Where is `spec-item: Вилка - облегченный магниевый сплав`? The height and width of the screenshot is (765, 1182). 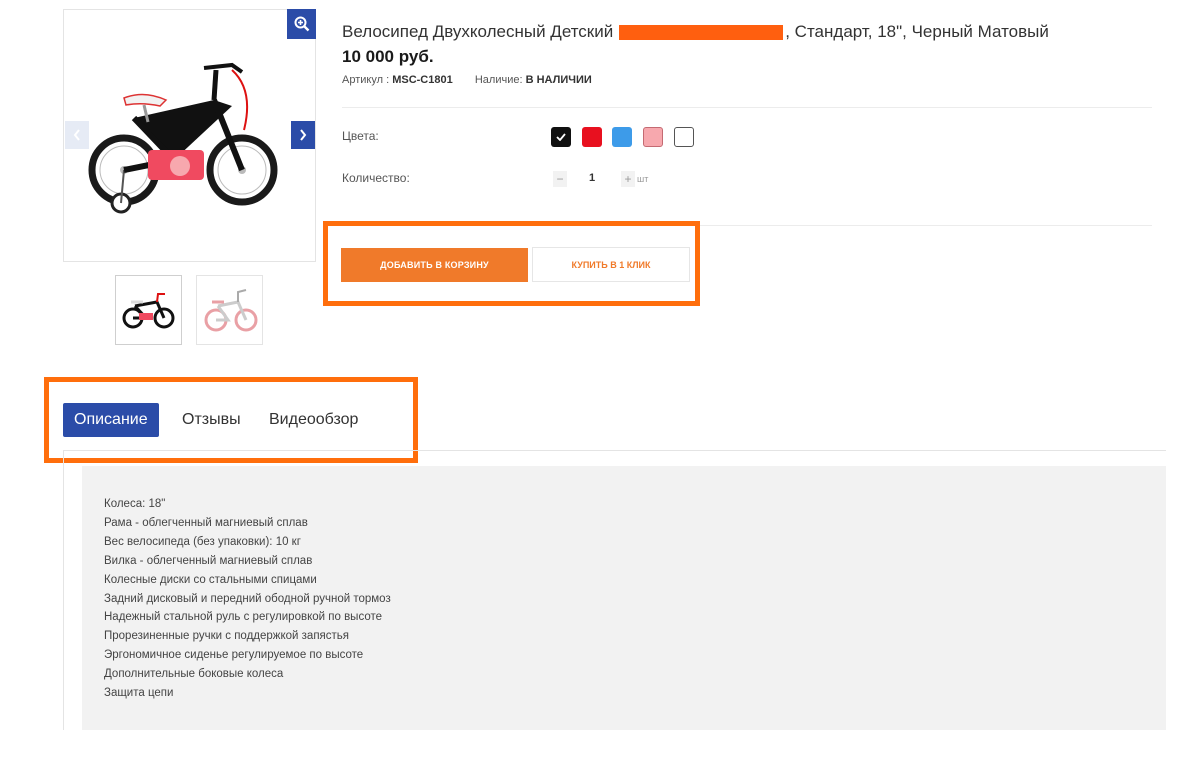 spec-item: Вилка - облегченный магниевый сплав is located at coordinates (208, 560).